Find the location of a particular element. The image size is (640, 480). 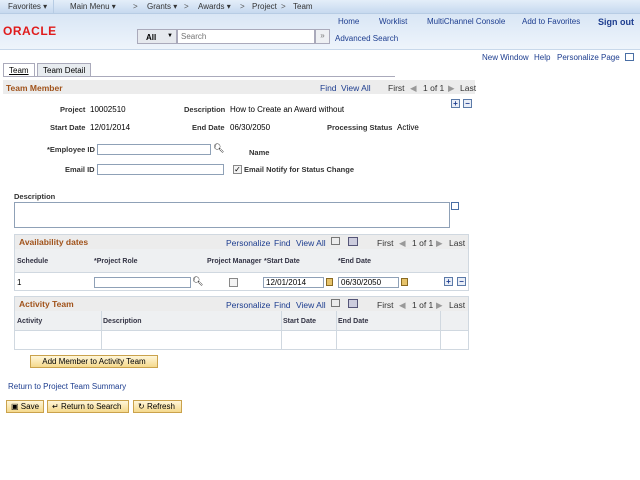

add-favorites-link: Add to Favorites is located at coordinates (551, 21).